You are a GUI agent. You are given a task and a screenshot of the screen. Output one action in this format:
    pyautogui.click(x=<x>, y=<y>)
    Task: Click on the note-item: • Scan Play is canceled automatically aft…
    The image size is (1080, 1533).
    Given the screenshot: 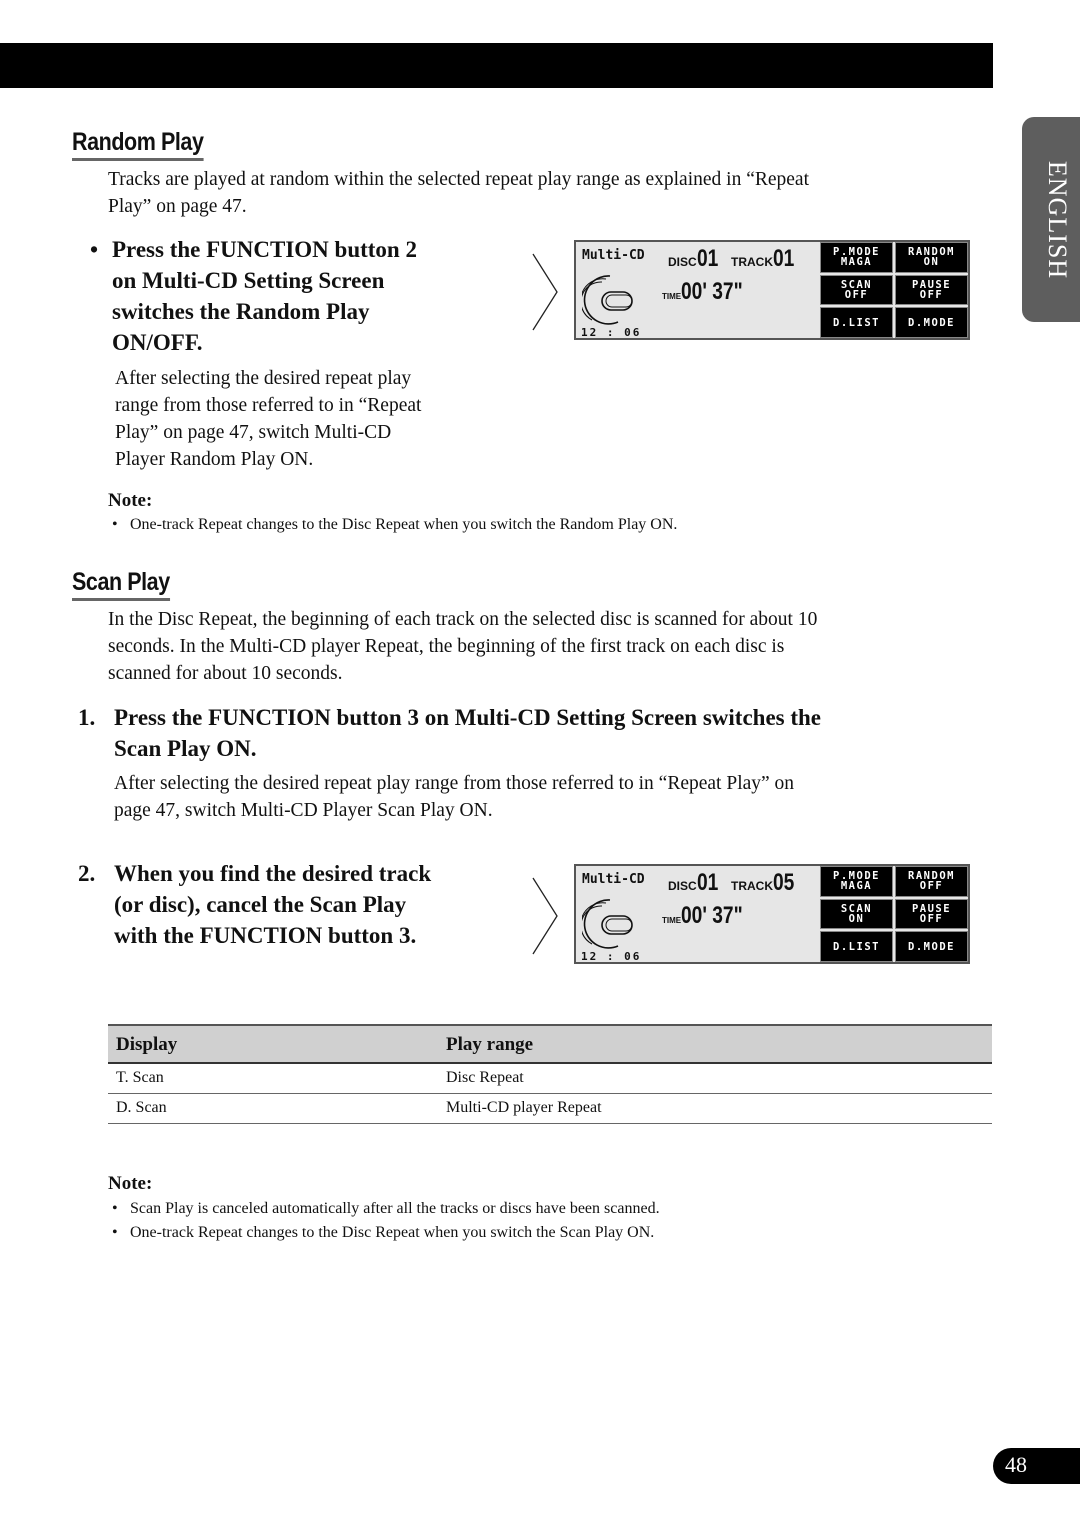 What is the action you would take?
    pyautogui.click(x=386, y=1208)
    